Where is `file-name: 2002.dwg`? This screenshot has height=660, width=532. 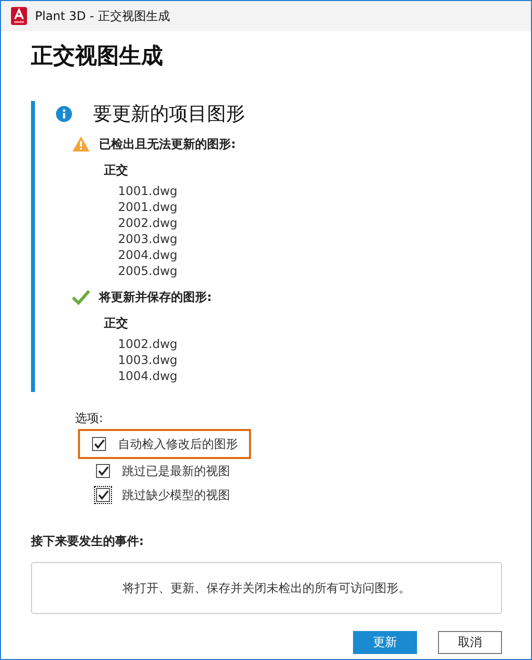
file-name: 2002.dwg is located at coordinates (148, 223).